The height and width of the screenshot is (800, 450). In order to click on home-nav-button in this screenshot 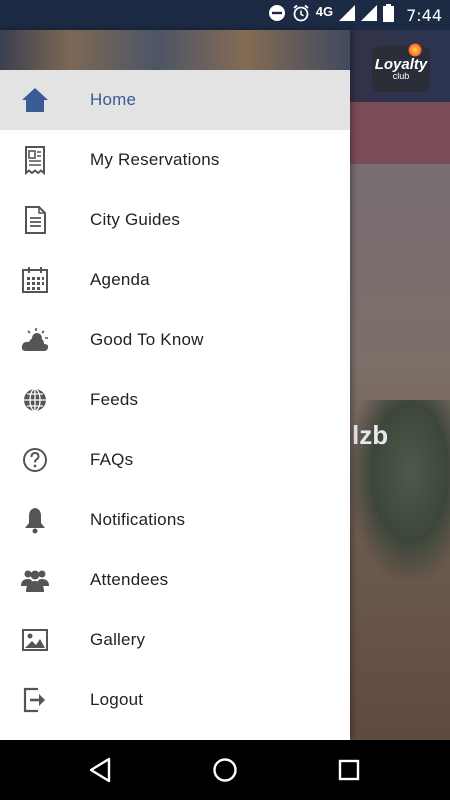, I will do `click(225, 770)`.